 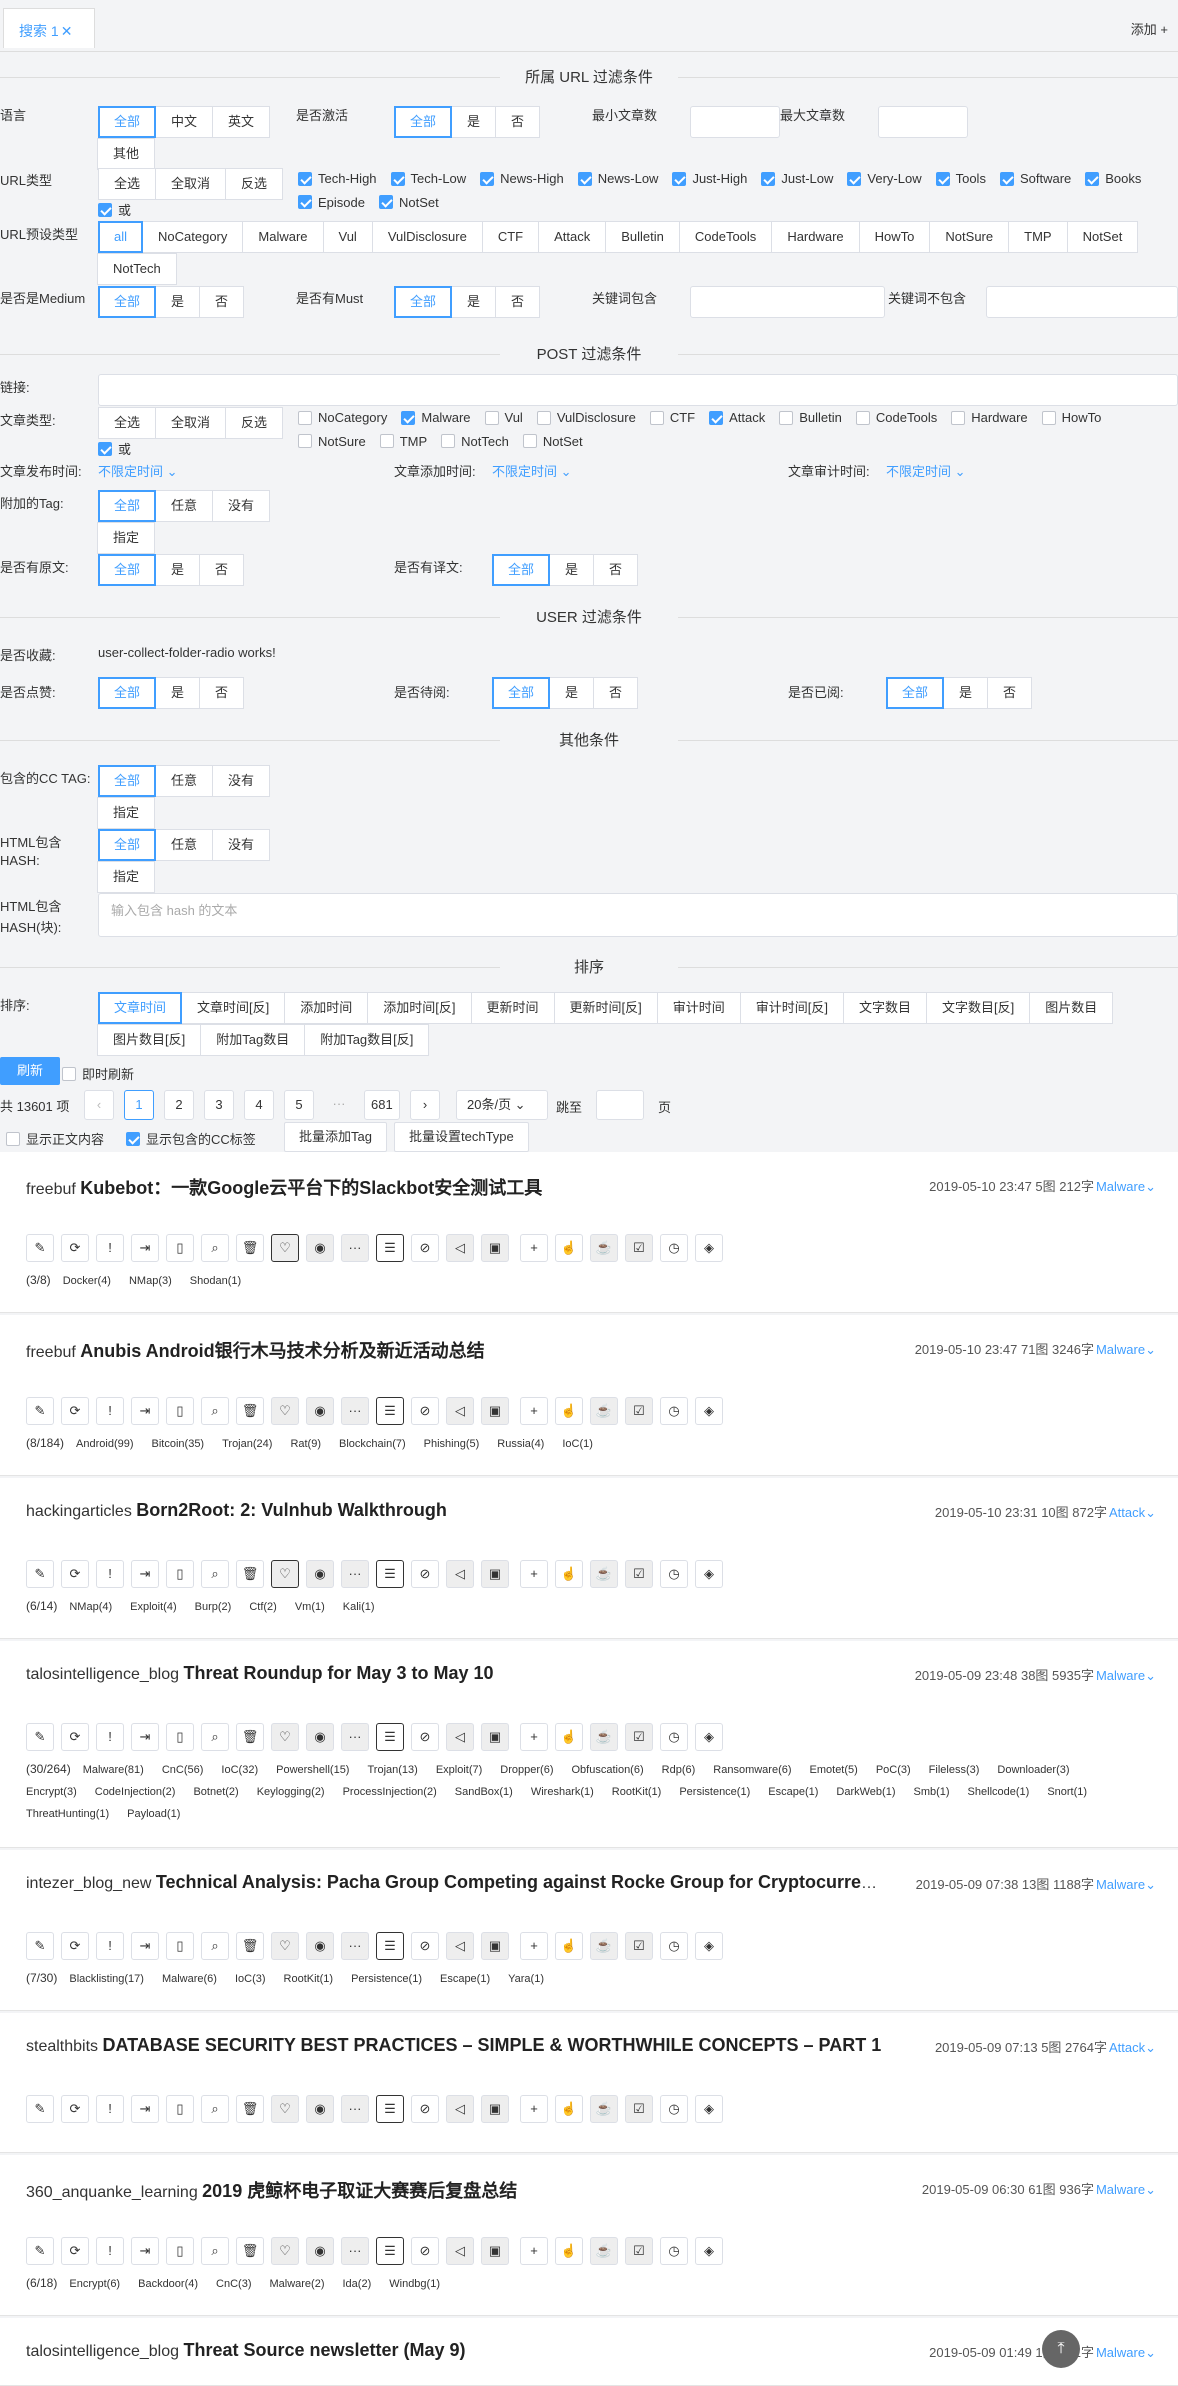 What do you see at coordinates (138, 470) in the screenshot?
I see `pub-time-select: 不限定时间 ⌄` at bounding box center [138, 470].